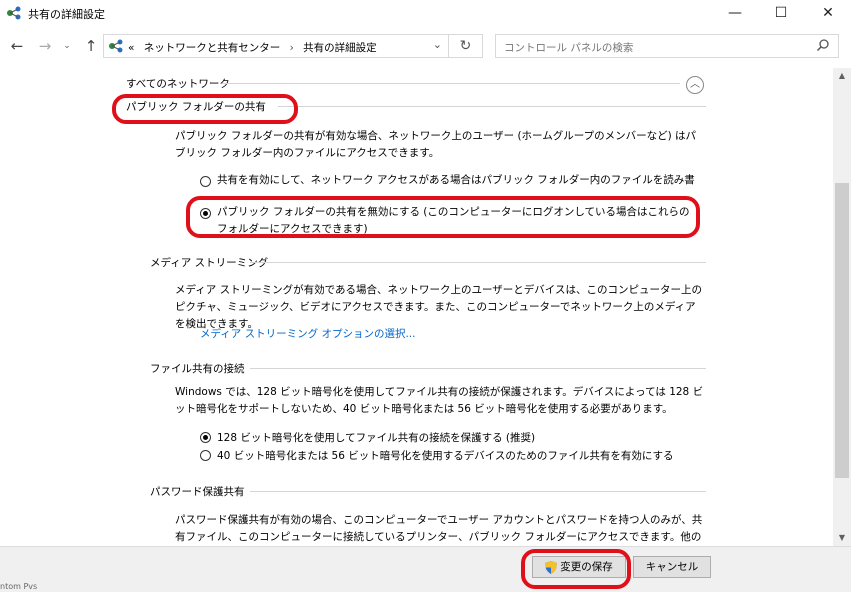  I want to click on scroll-up-icon: ▲, so click(842, 76).